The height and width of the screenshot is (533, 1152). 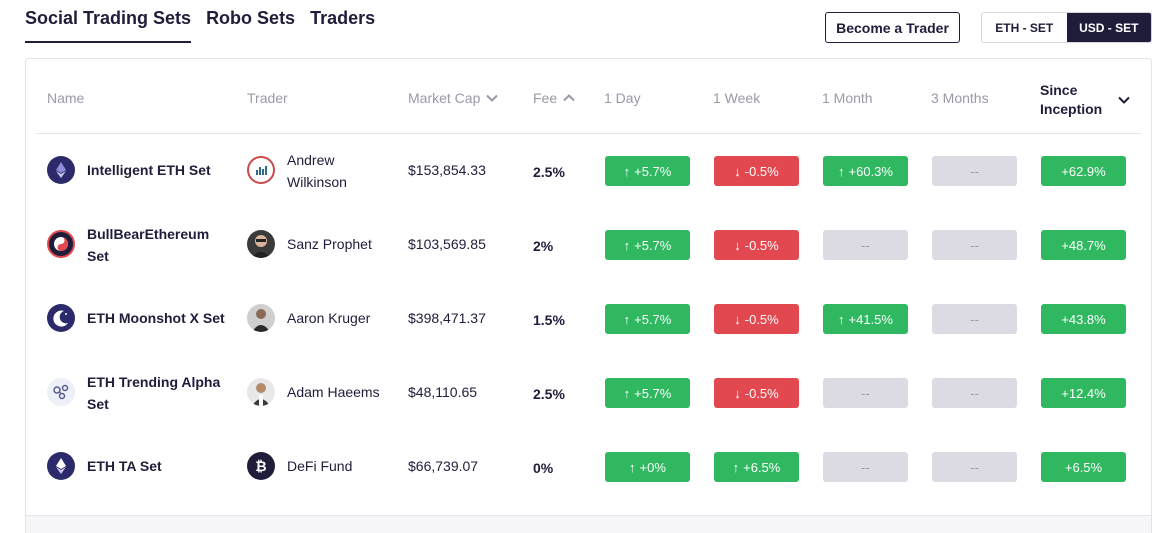 What do you see at coordinates (847, 98) in the screenshot?
I see `header-1-month: 1 Month` at bounding box center [847, 98].